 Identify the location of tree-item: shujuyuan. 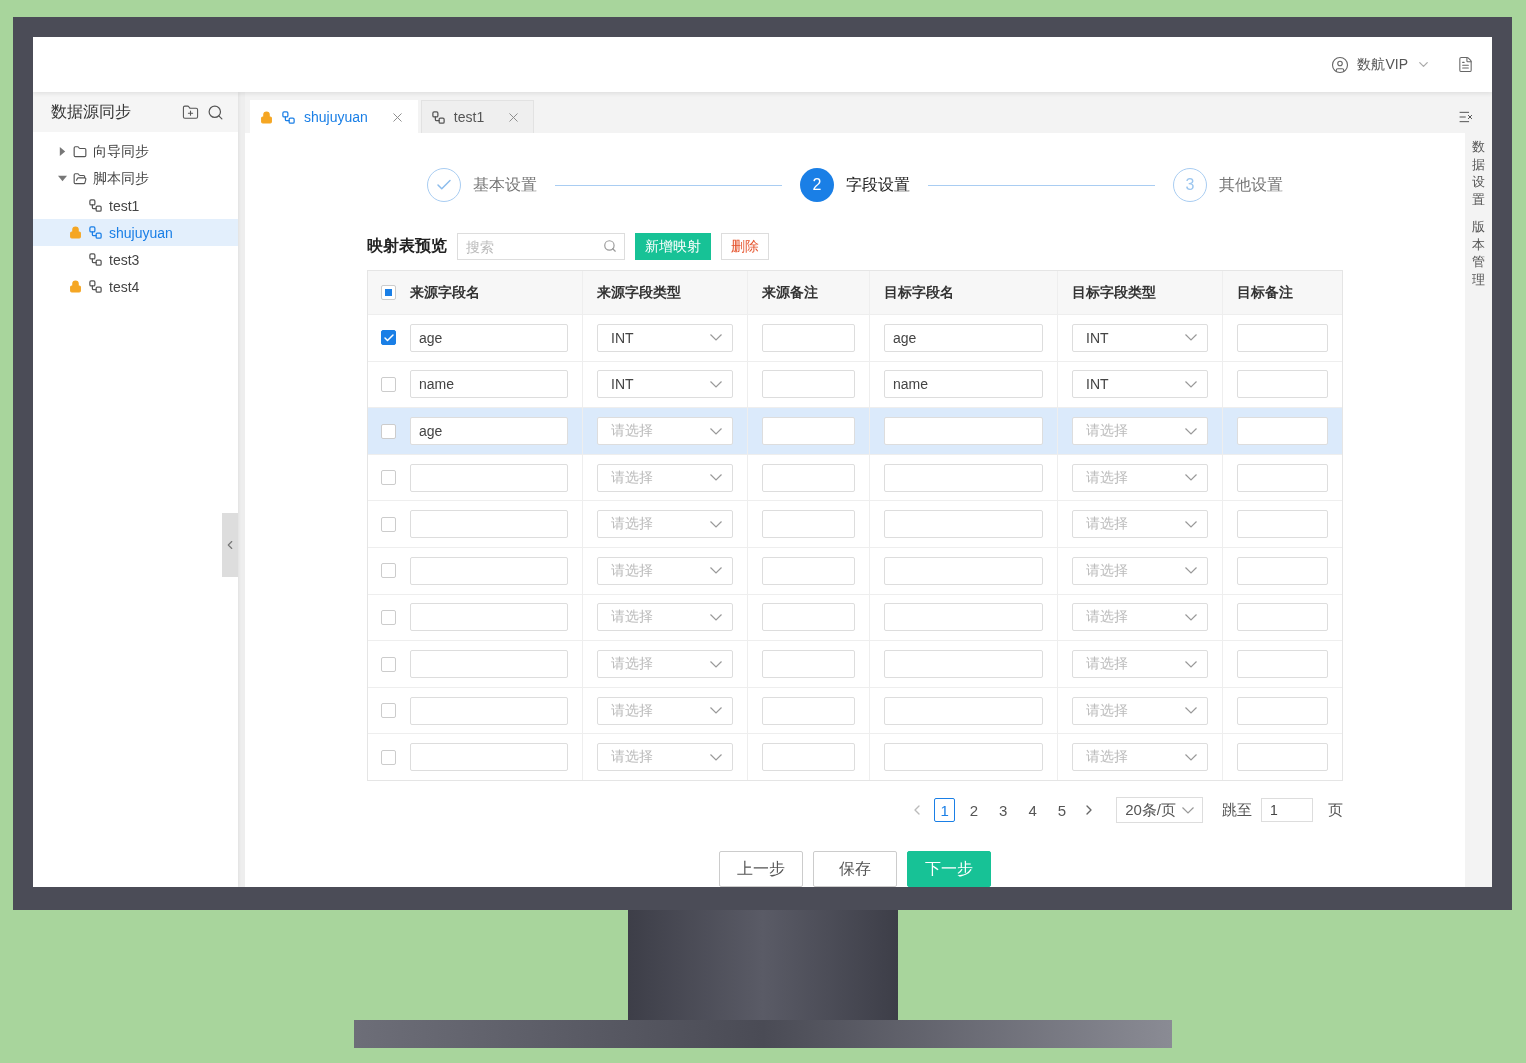
(135, 232).